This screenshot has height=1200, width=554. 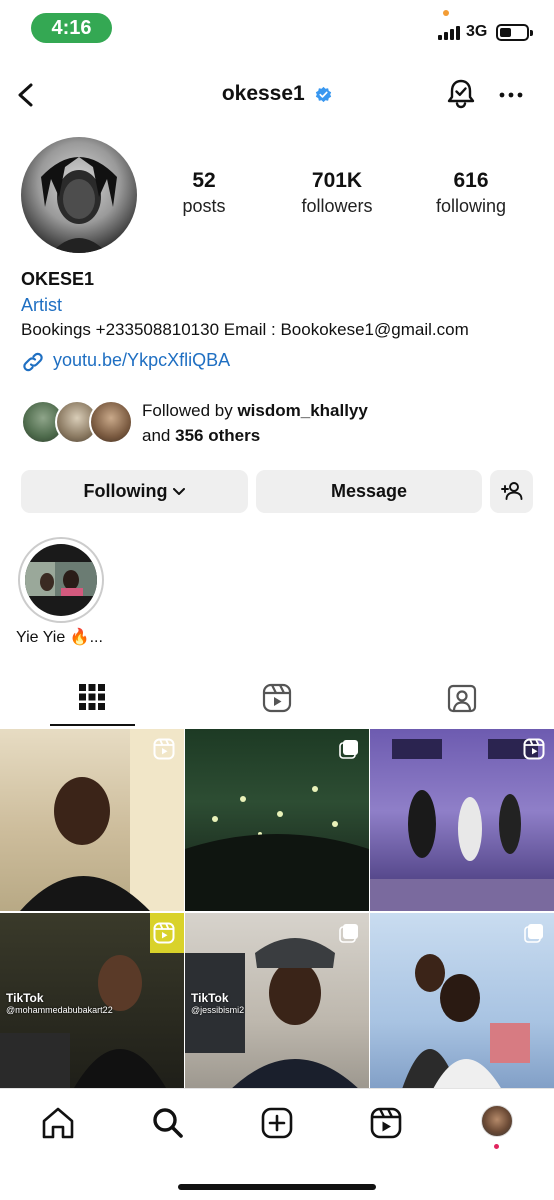 I want to click on profile-tabs, so click(x=277, y=698).